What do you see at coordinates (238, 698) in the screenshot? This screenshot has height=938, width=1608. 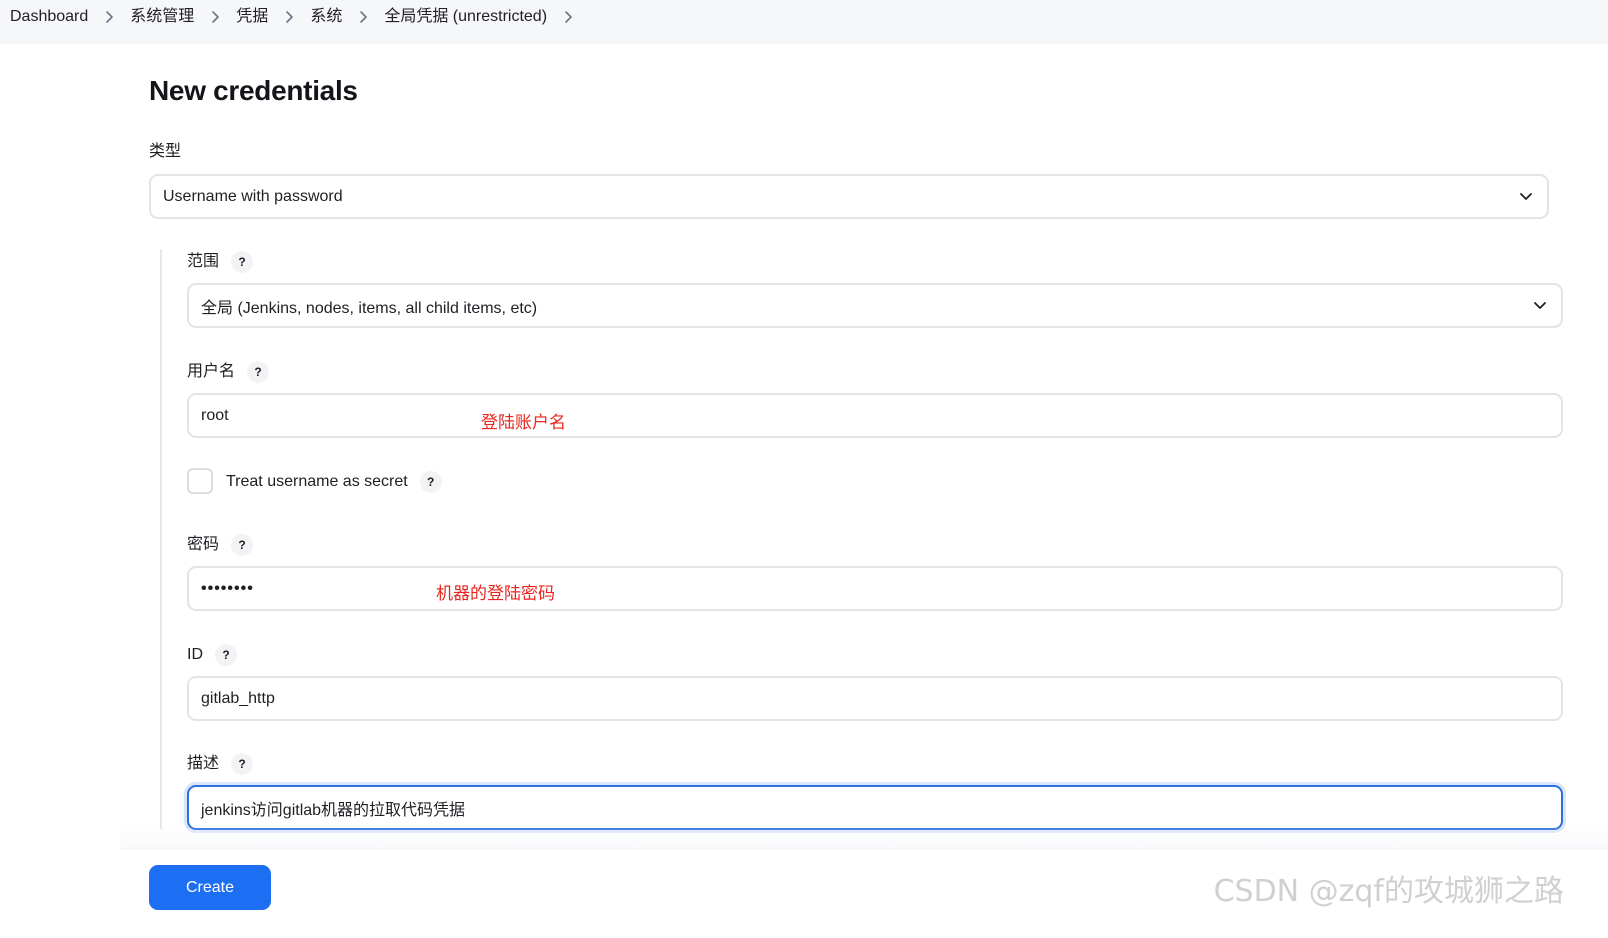 I see `id-input-value: gitlab_http` at bounding box center [238, 698].